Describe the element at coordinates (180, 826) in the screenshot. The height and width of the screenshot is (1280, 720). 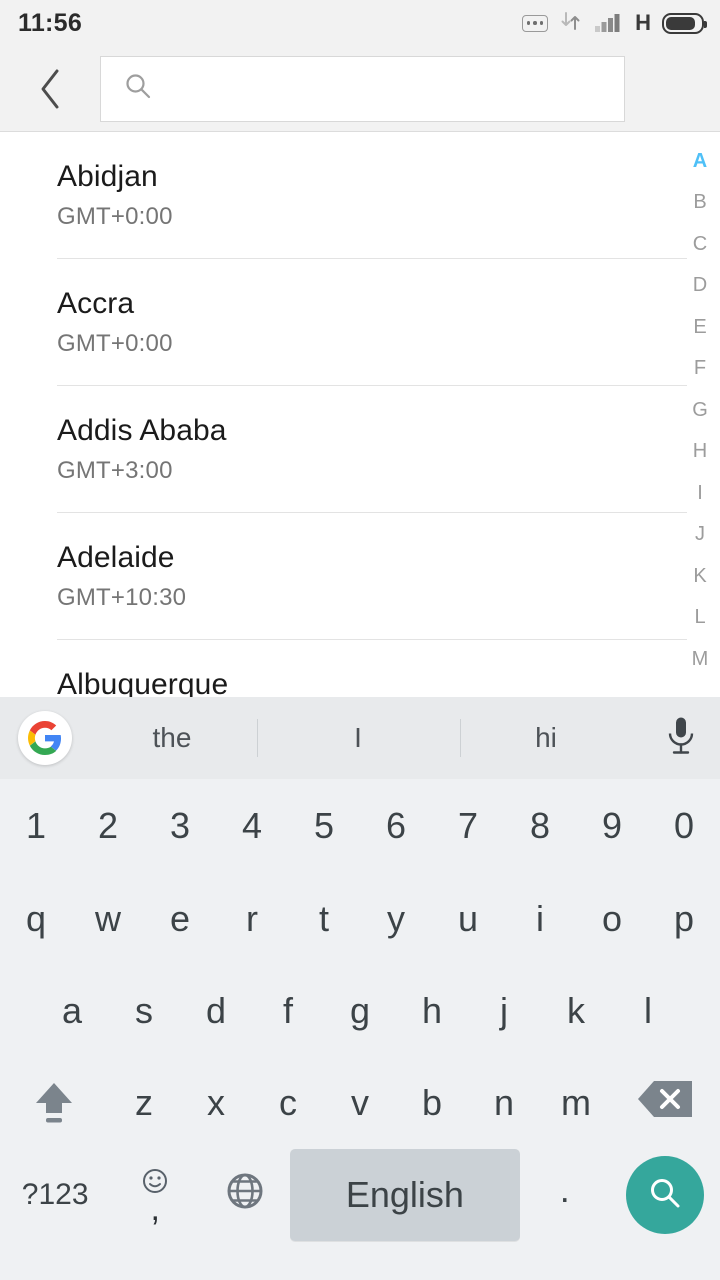
I see `key-3: 3` at that location.